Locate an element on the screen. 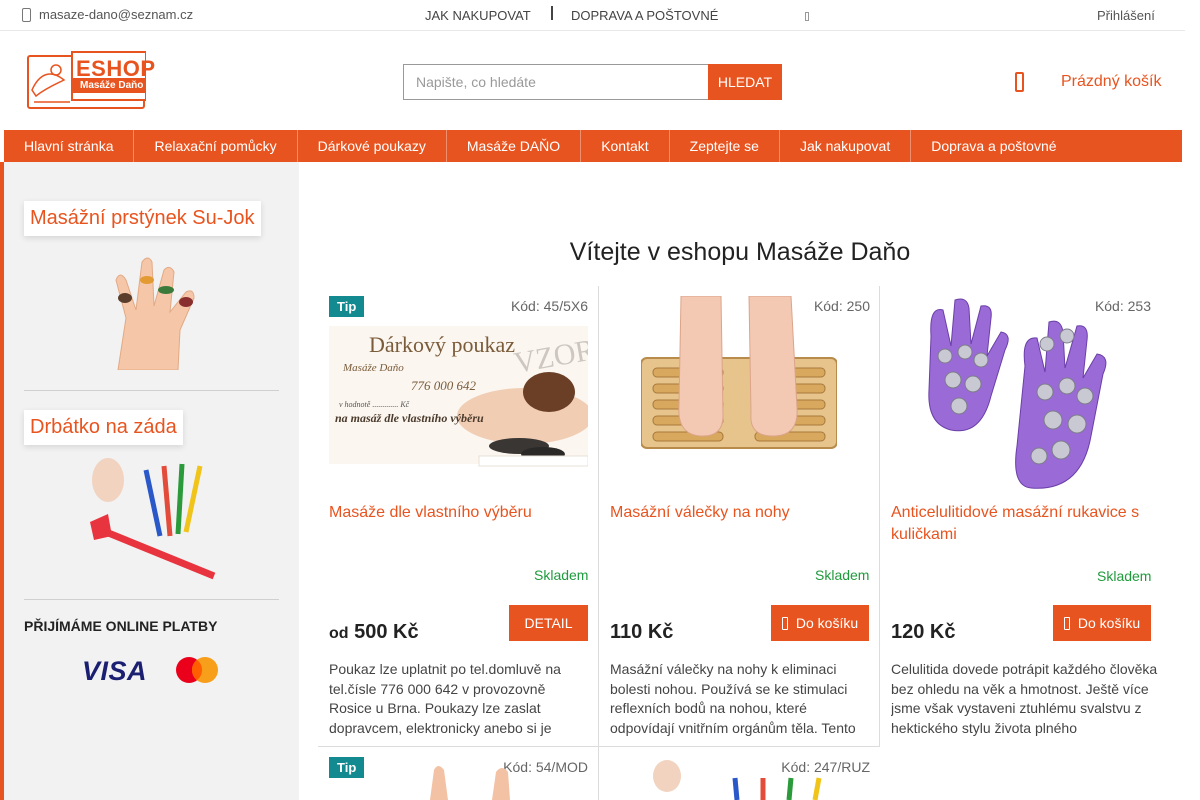 This screenshot has width=1200, height=800. phone-icon is located at coordinates (26, 14).